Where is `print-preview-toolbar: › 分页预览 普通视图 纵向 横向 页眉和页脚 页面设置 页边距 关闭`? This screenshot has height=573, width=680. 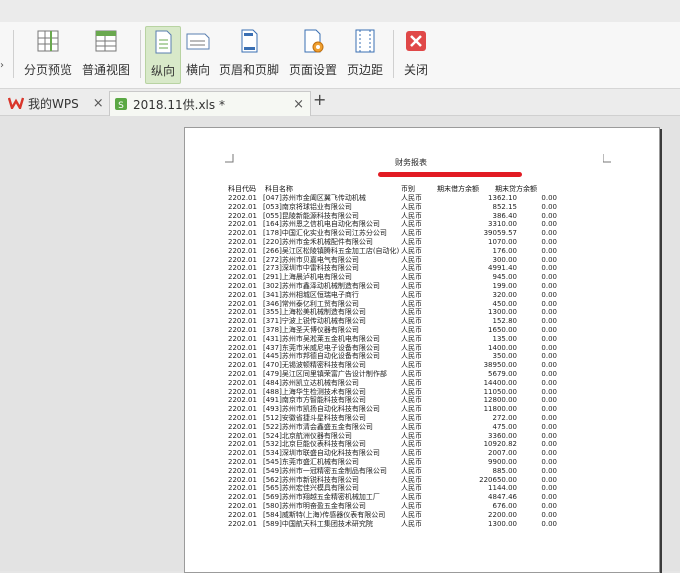
print-preview-toolbar: › 分页预览 普通视图 纵向 横向 页眉和页脚 页面设置 页边距 关闭 is located at coordinates (340, 55).